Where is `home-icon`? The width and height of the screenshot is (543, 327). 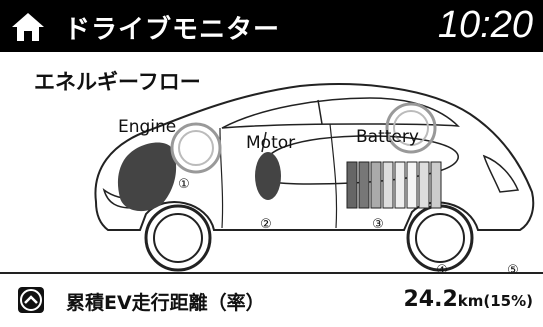 home-icon is located at coordinates (28, 27).